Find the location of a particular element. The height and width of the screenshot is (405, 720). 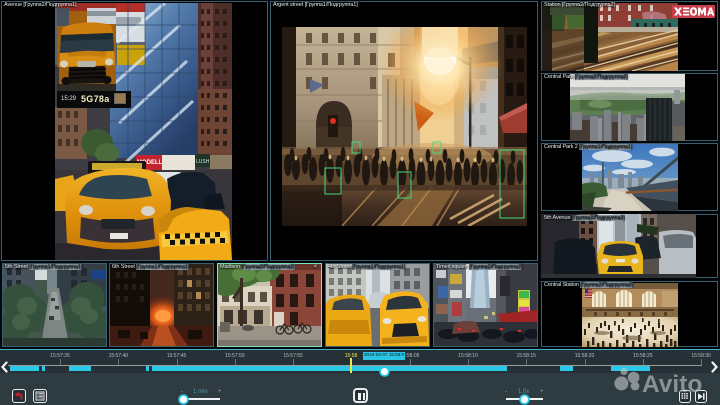

svg-text: LUSH is located at coordinates (203, 162).